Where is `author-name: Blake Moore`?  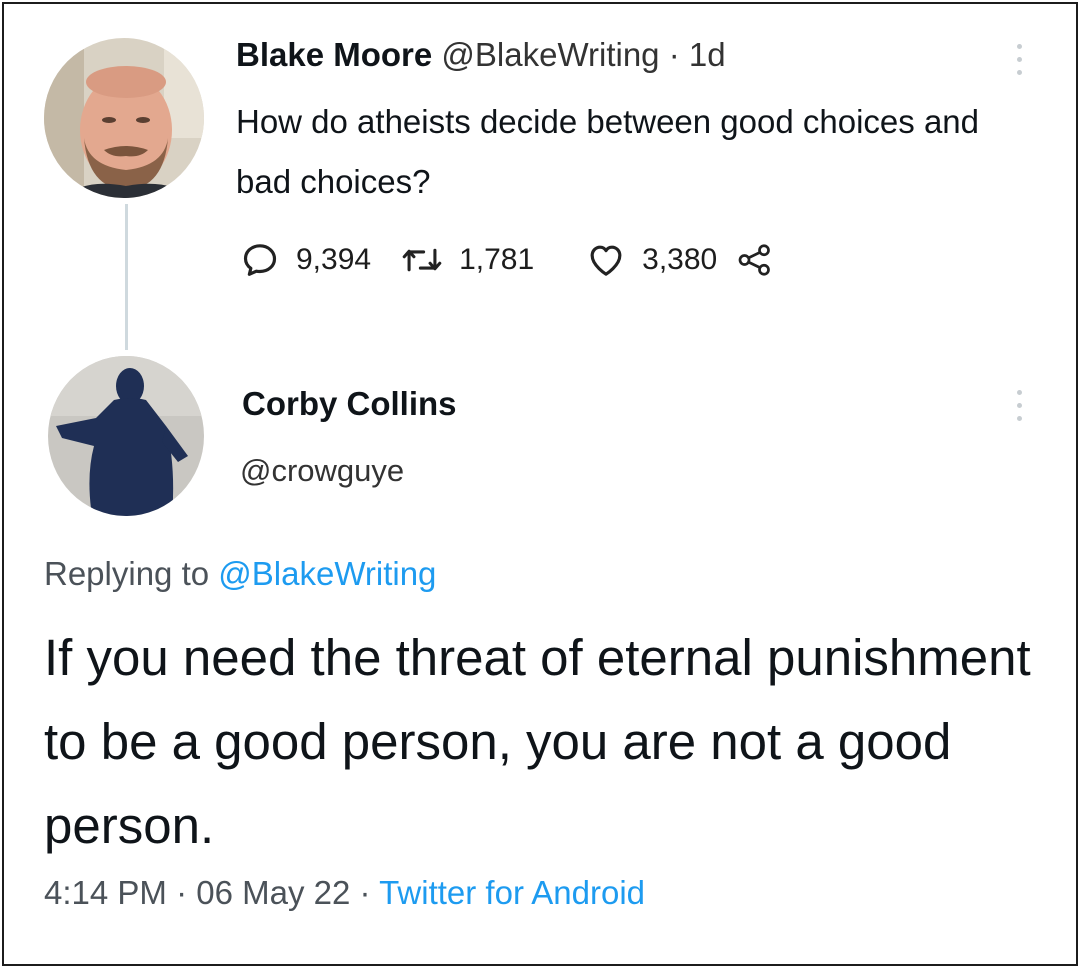
author-name: Blake Moore is located at coordinates (334, 54).